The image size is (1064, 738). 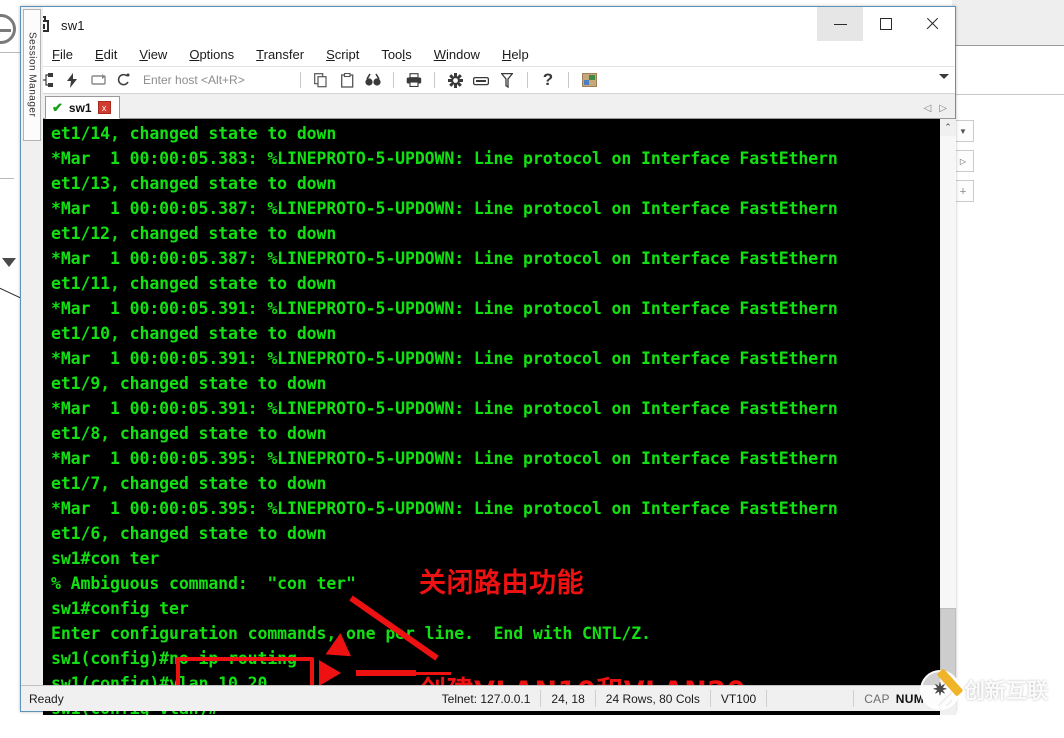 I want to click on status-blank, so click(x=810, y=698).